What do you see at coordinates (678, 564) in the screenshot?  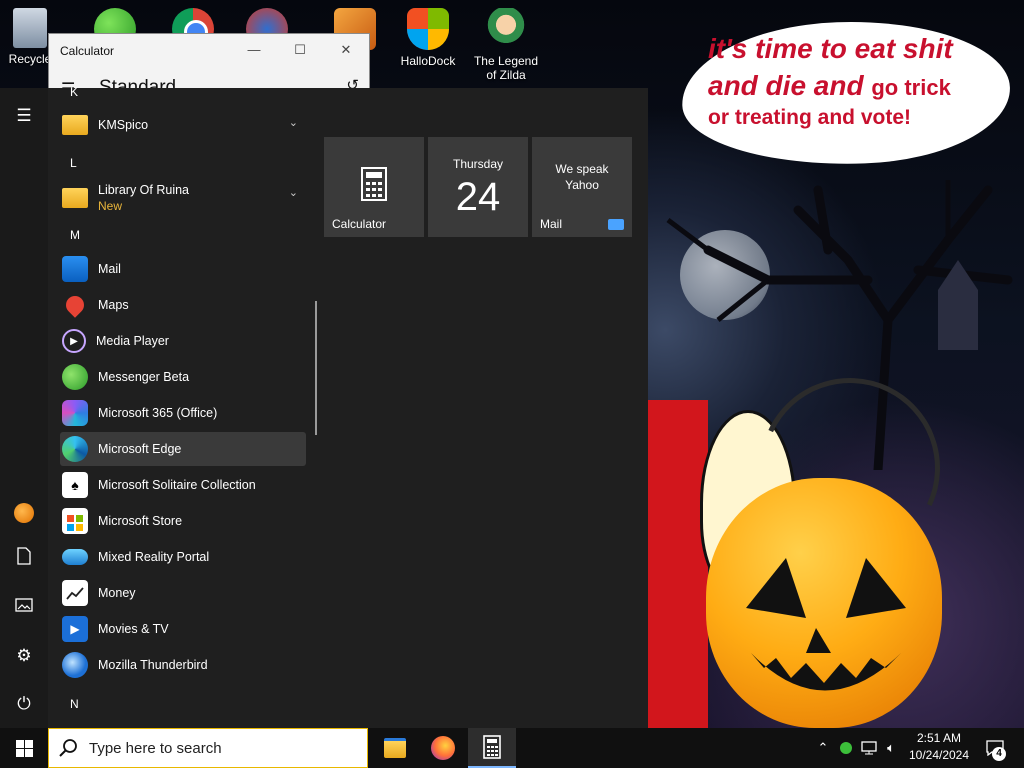 I see `red-character-graphic` at bounding box center [678, 564].